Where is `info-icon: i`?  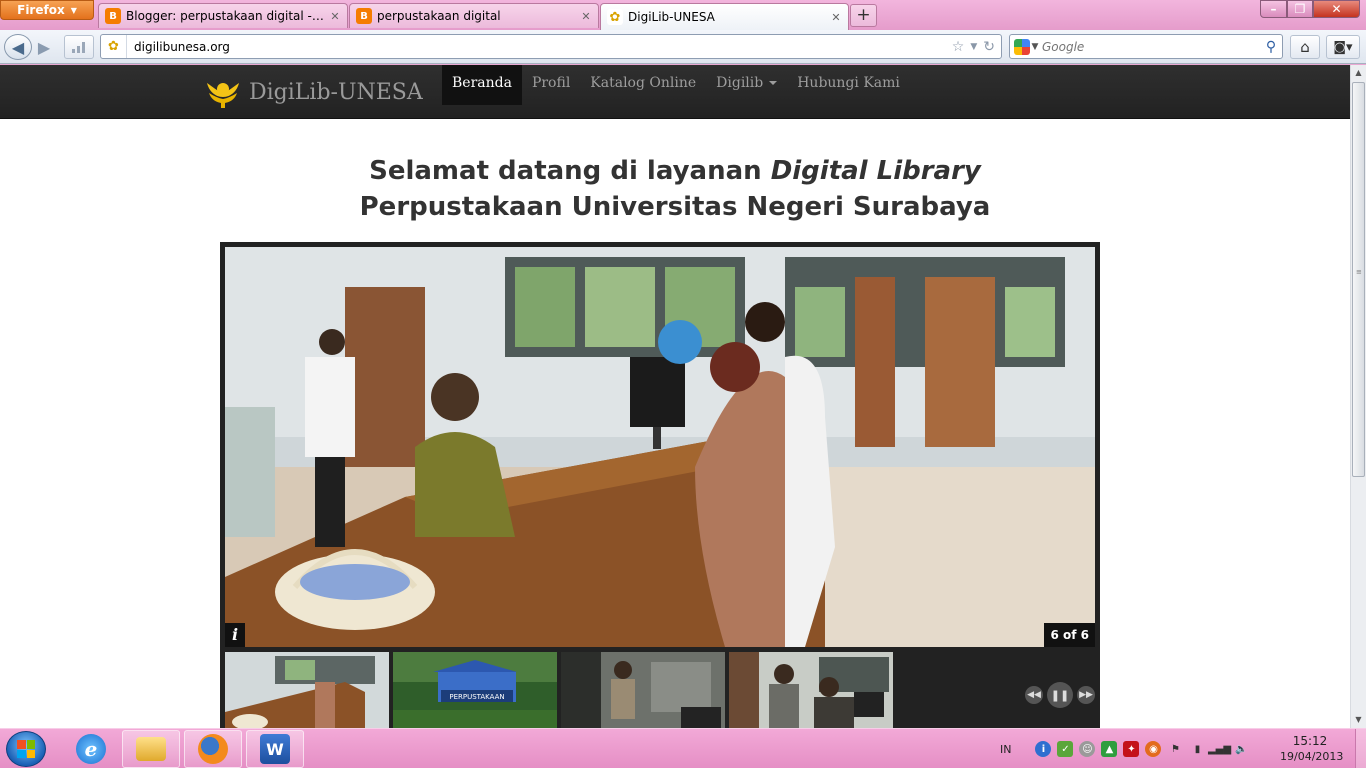
info-icon: i is located at coordinates (1043, 749).